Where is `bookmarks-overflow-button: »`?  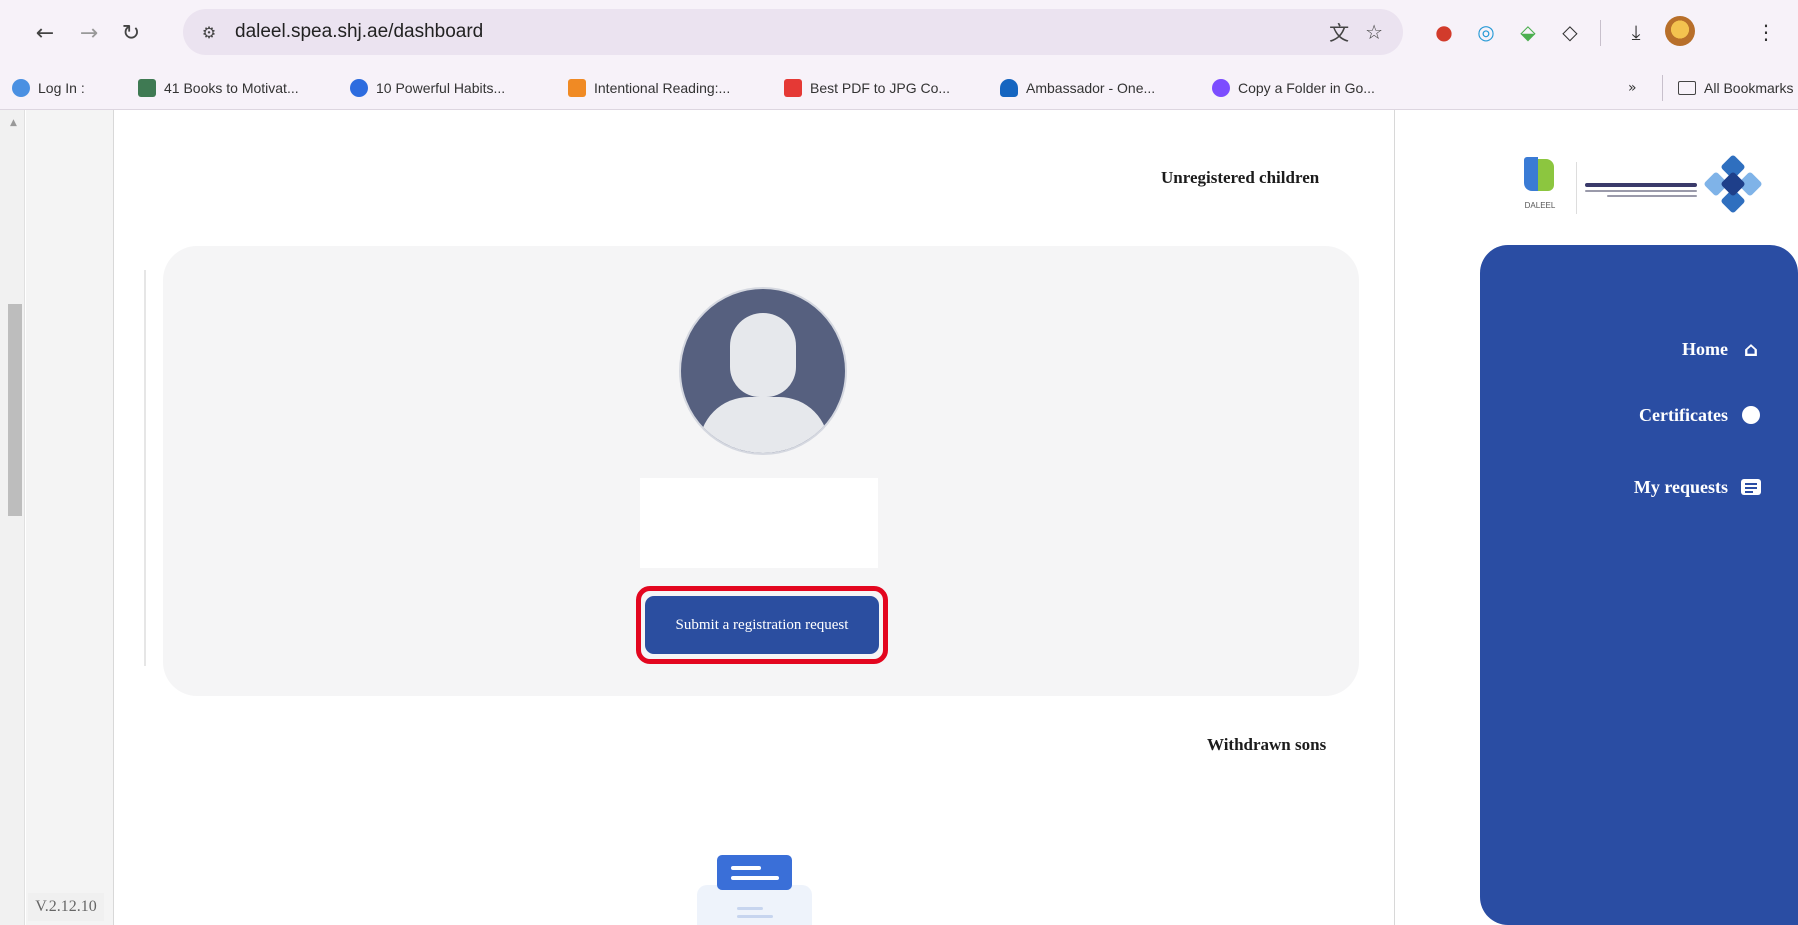 bookmarks-overflow-button: » is located at coordinates (1632, 88).